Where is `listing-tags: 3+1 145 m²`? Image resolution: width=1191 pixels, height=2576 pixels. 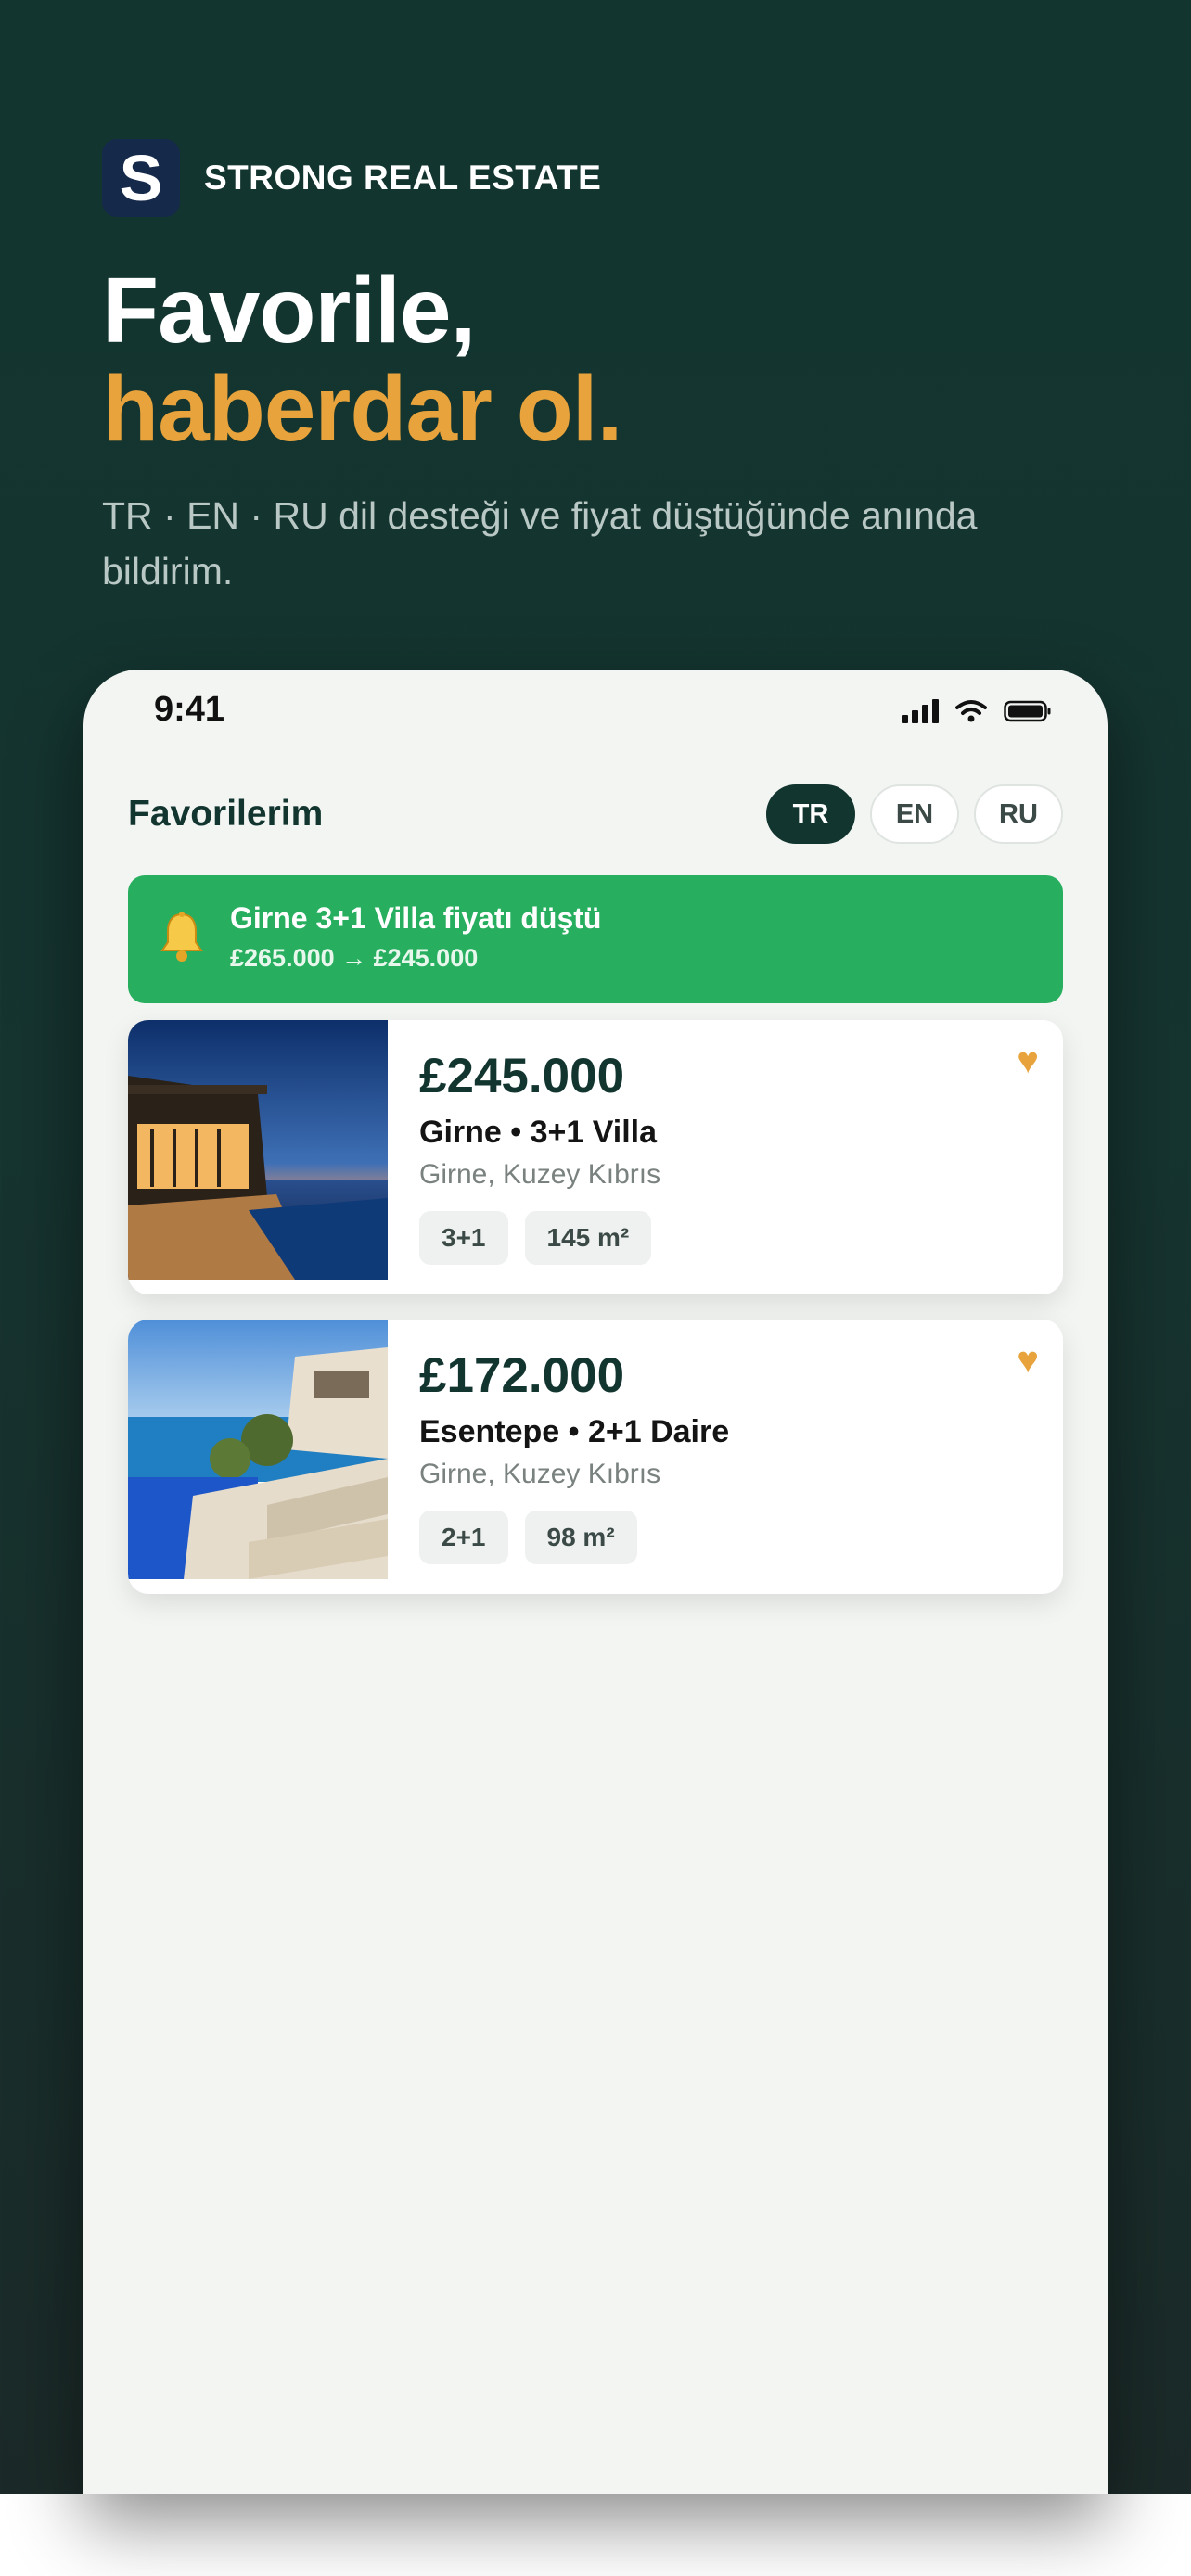 listing-tags: 3+1 145 m² is located at coordinates (535, 1238).